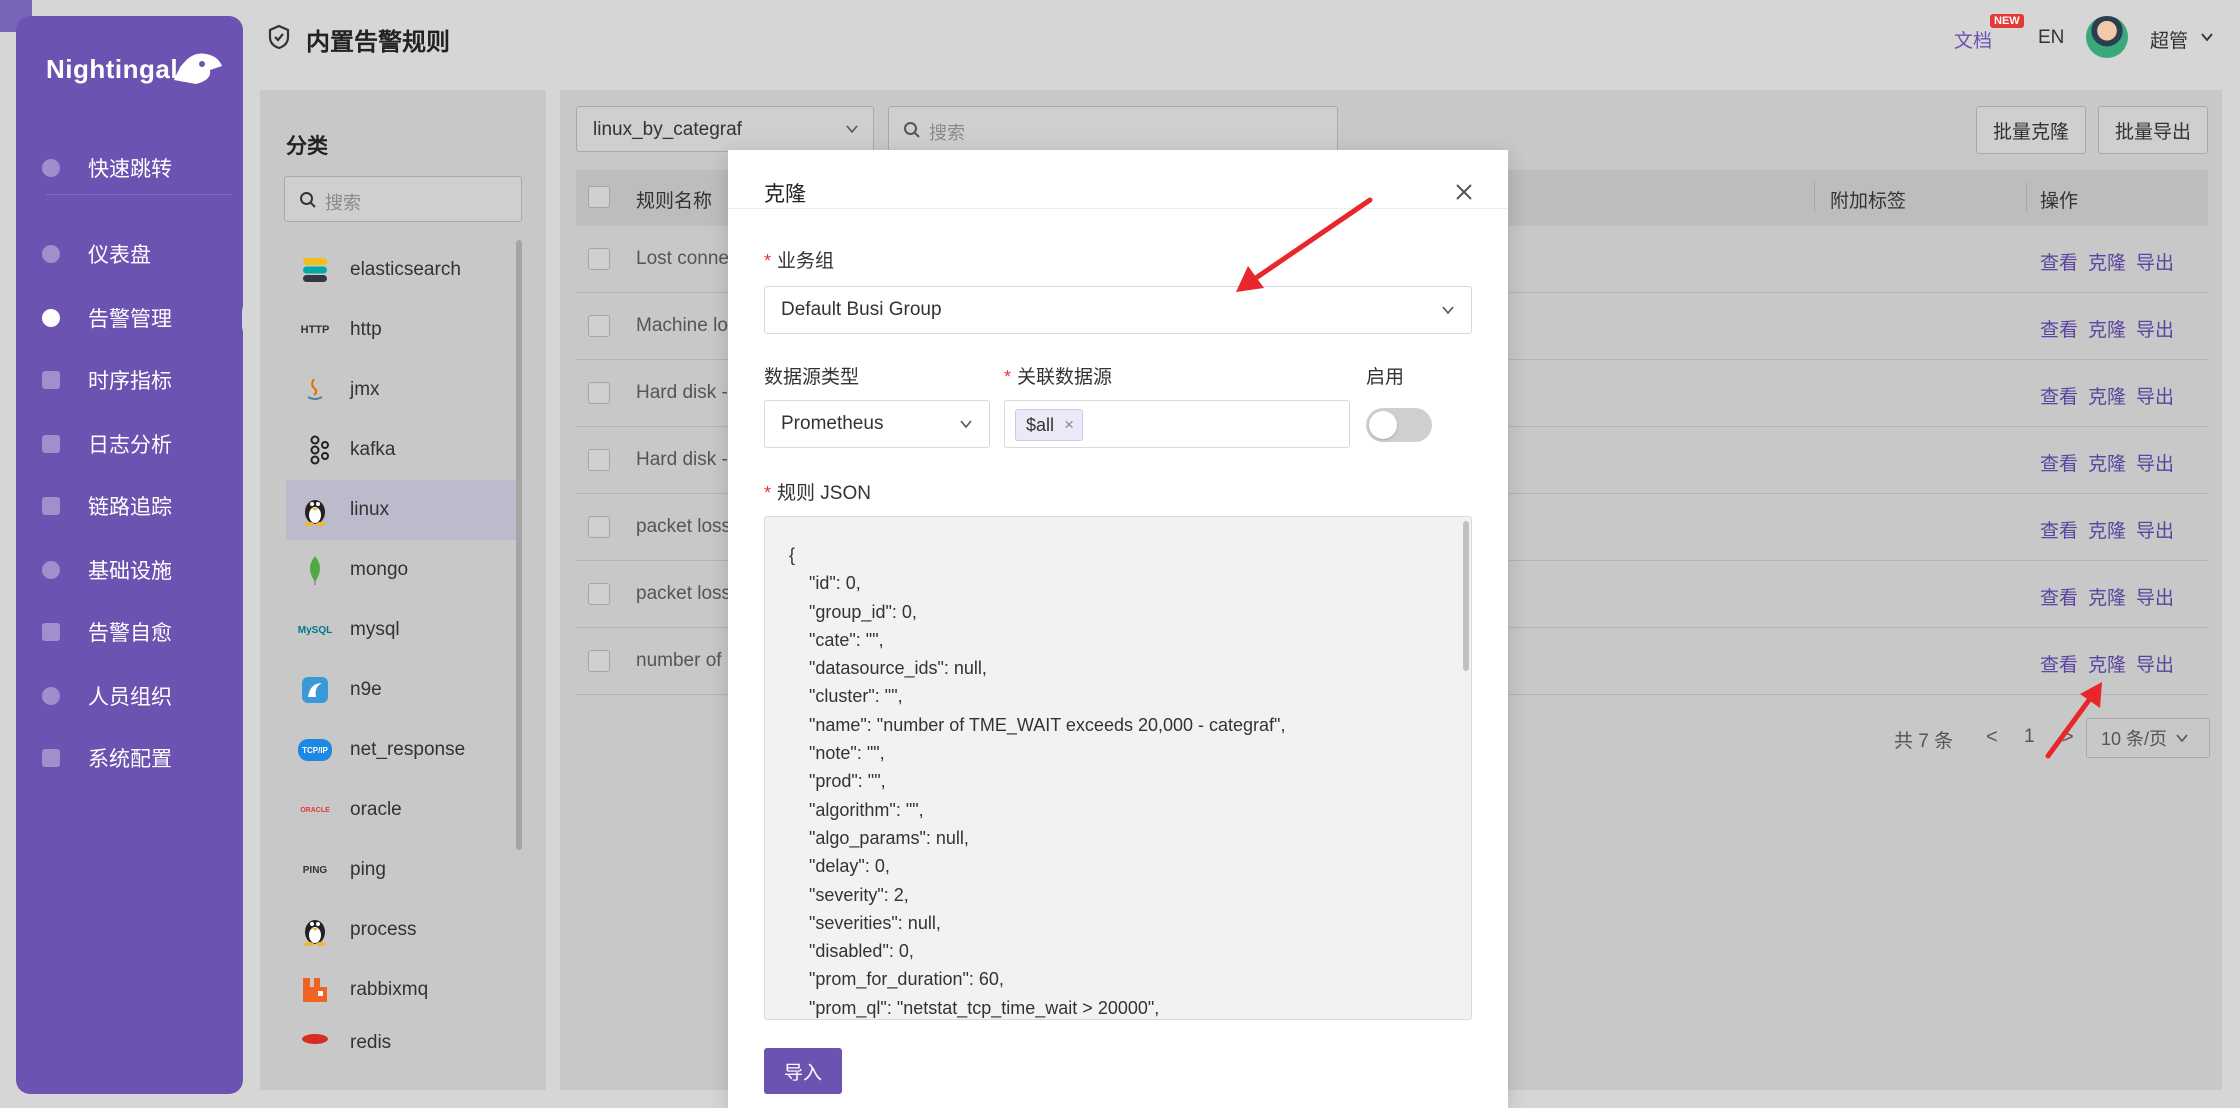 The width and height of the screenshot is (2240, 1108). Describe the element at coordinates (1399, 425) in the screenshot. I see `enable-toggle` at that location.